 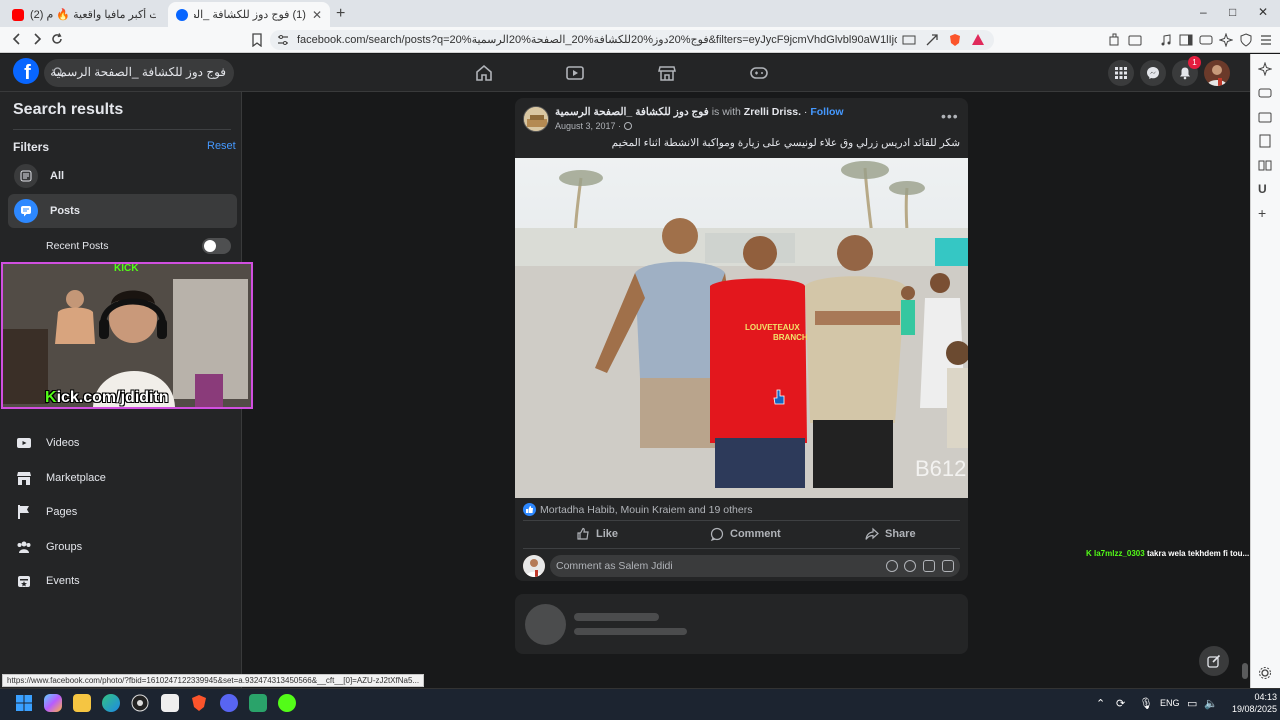 What do you see at coordinates (140, 703) in the screenshot?
I see `obs-icon` at bounding box center [140, 703].